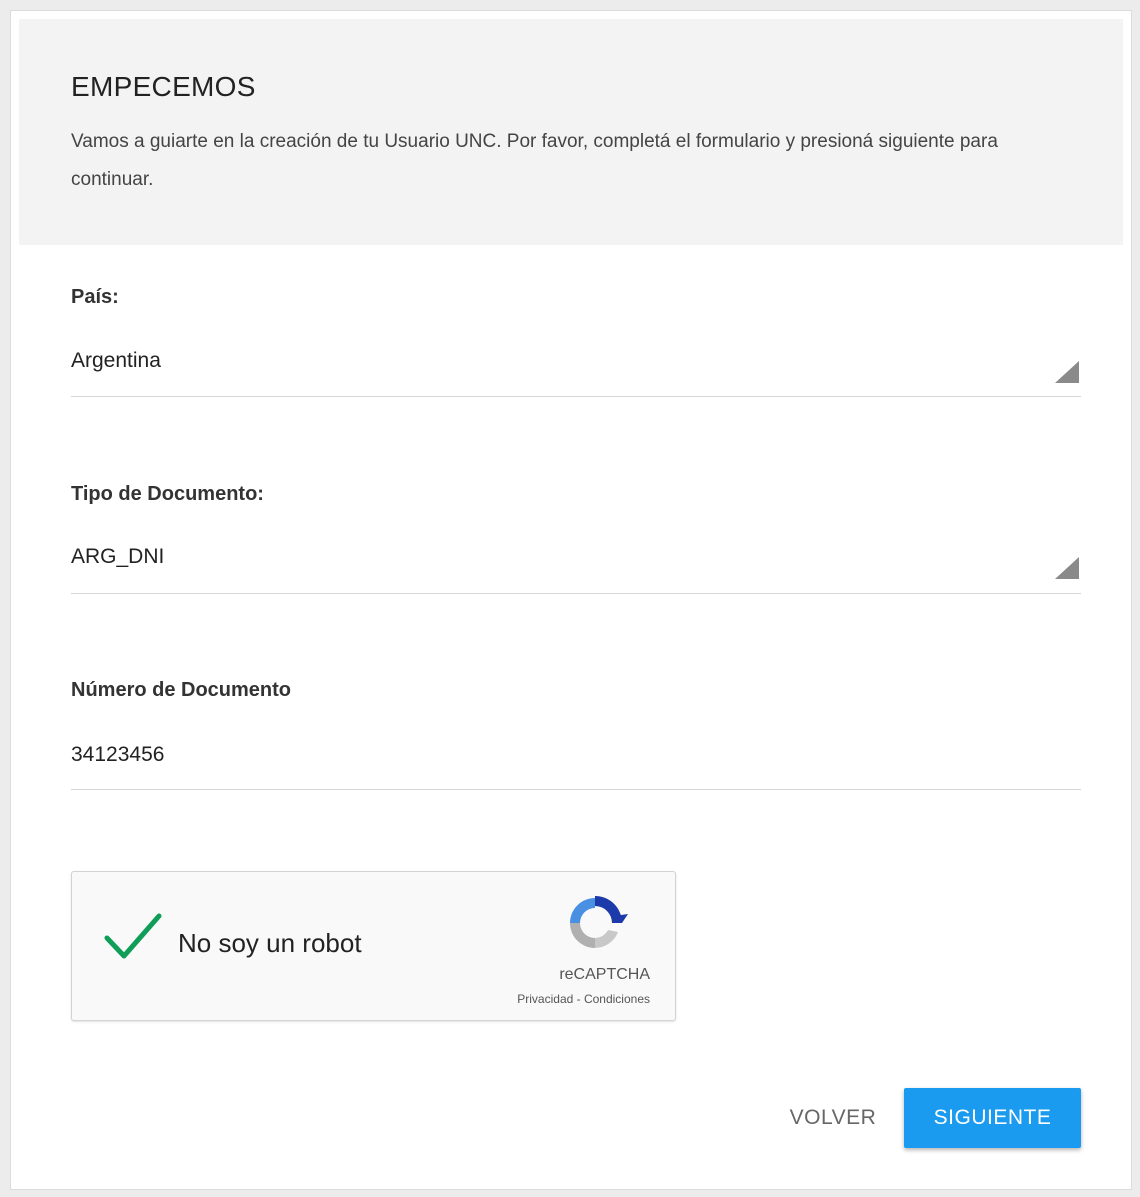 The height and width of the screenshot is (1197, 1140). I want to click on next-button: SIGUIENTE, so click(992, 1118).